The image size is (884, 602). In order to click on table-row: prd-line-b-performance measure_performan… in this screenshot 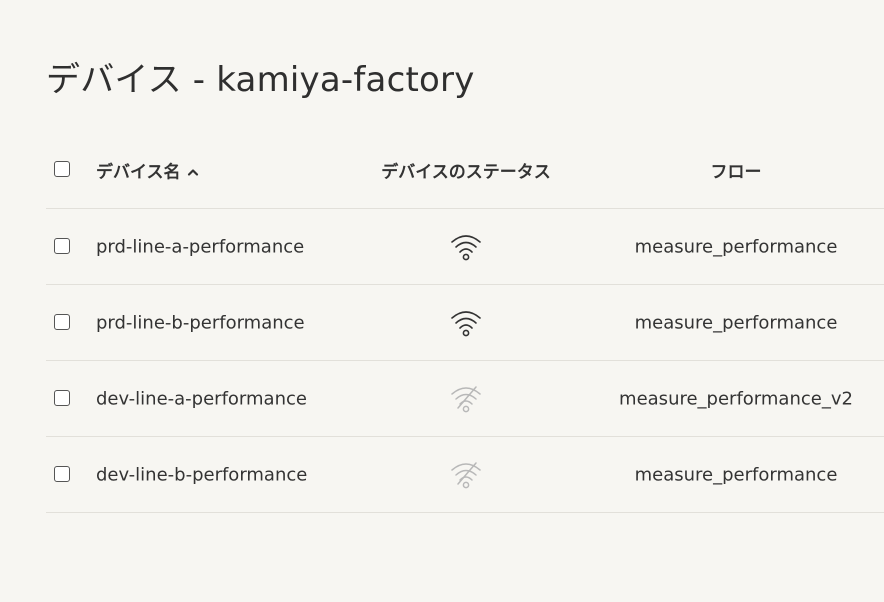, I will do `click(465, 323)`.